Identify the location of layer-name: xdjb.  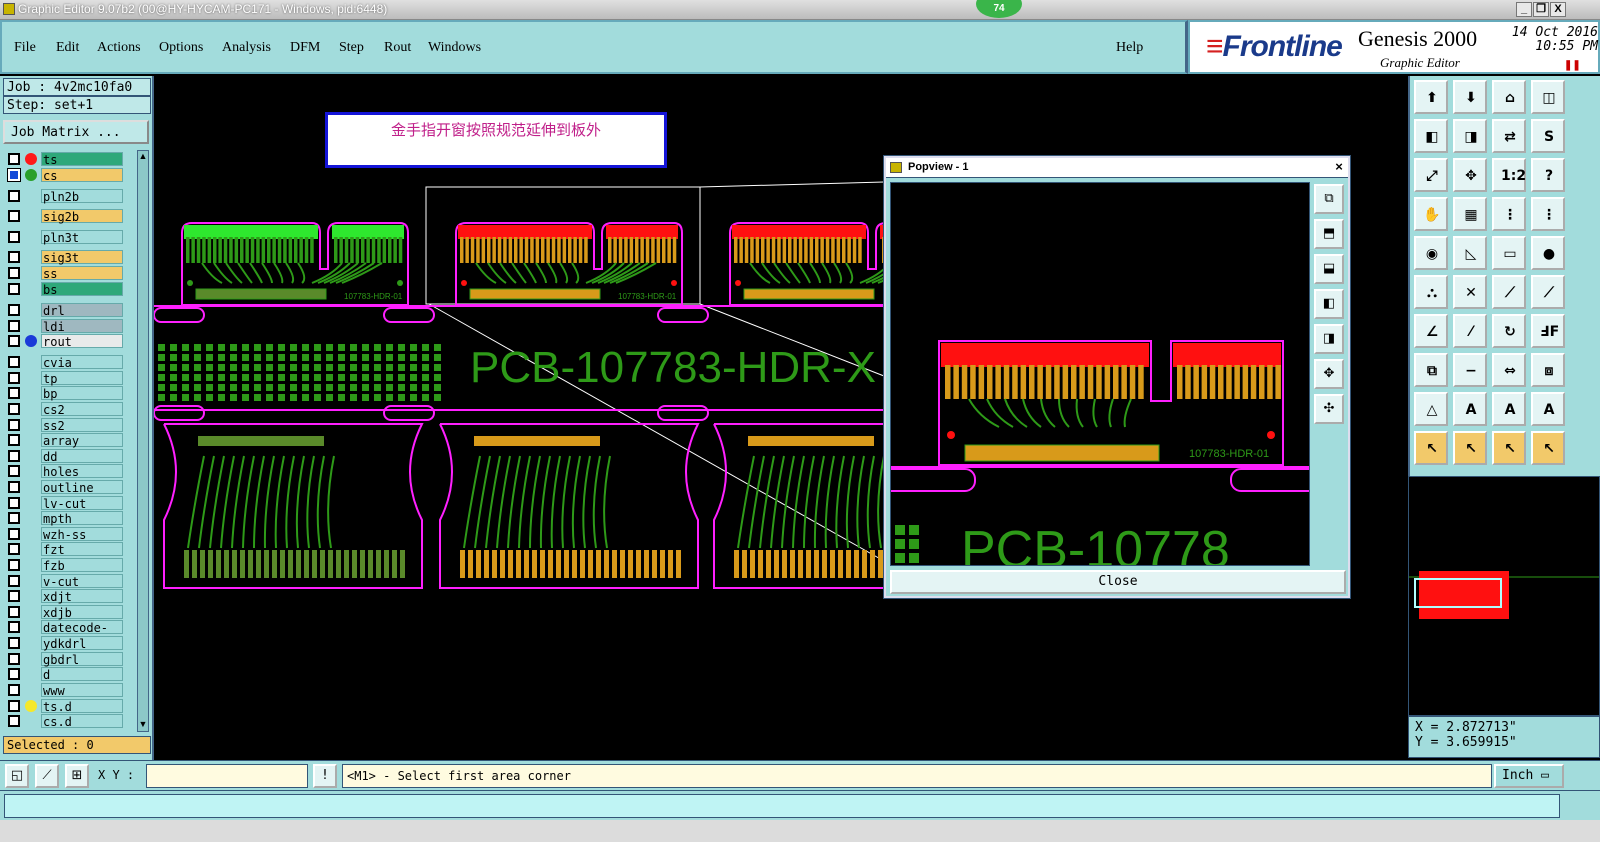
(82, 612).